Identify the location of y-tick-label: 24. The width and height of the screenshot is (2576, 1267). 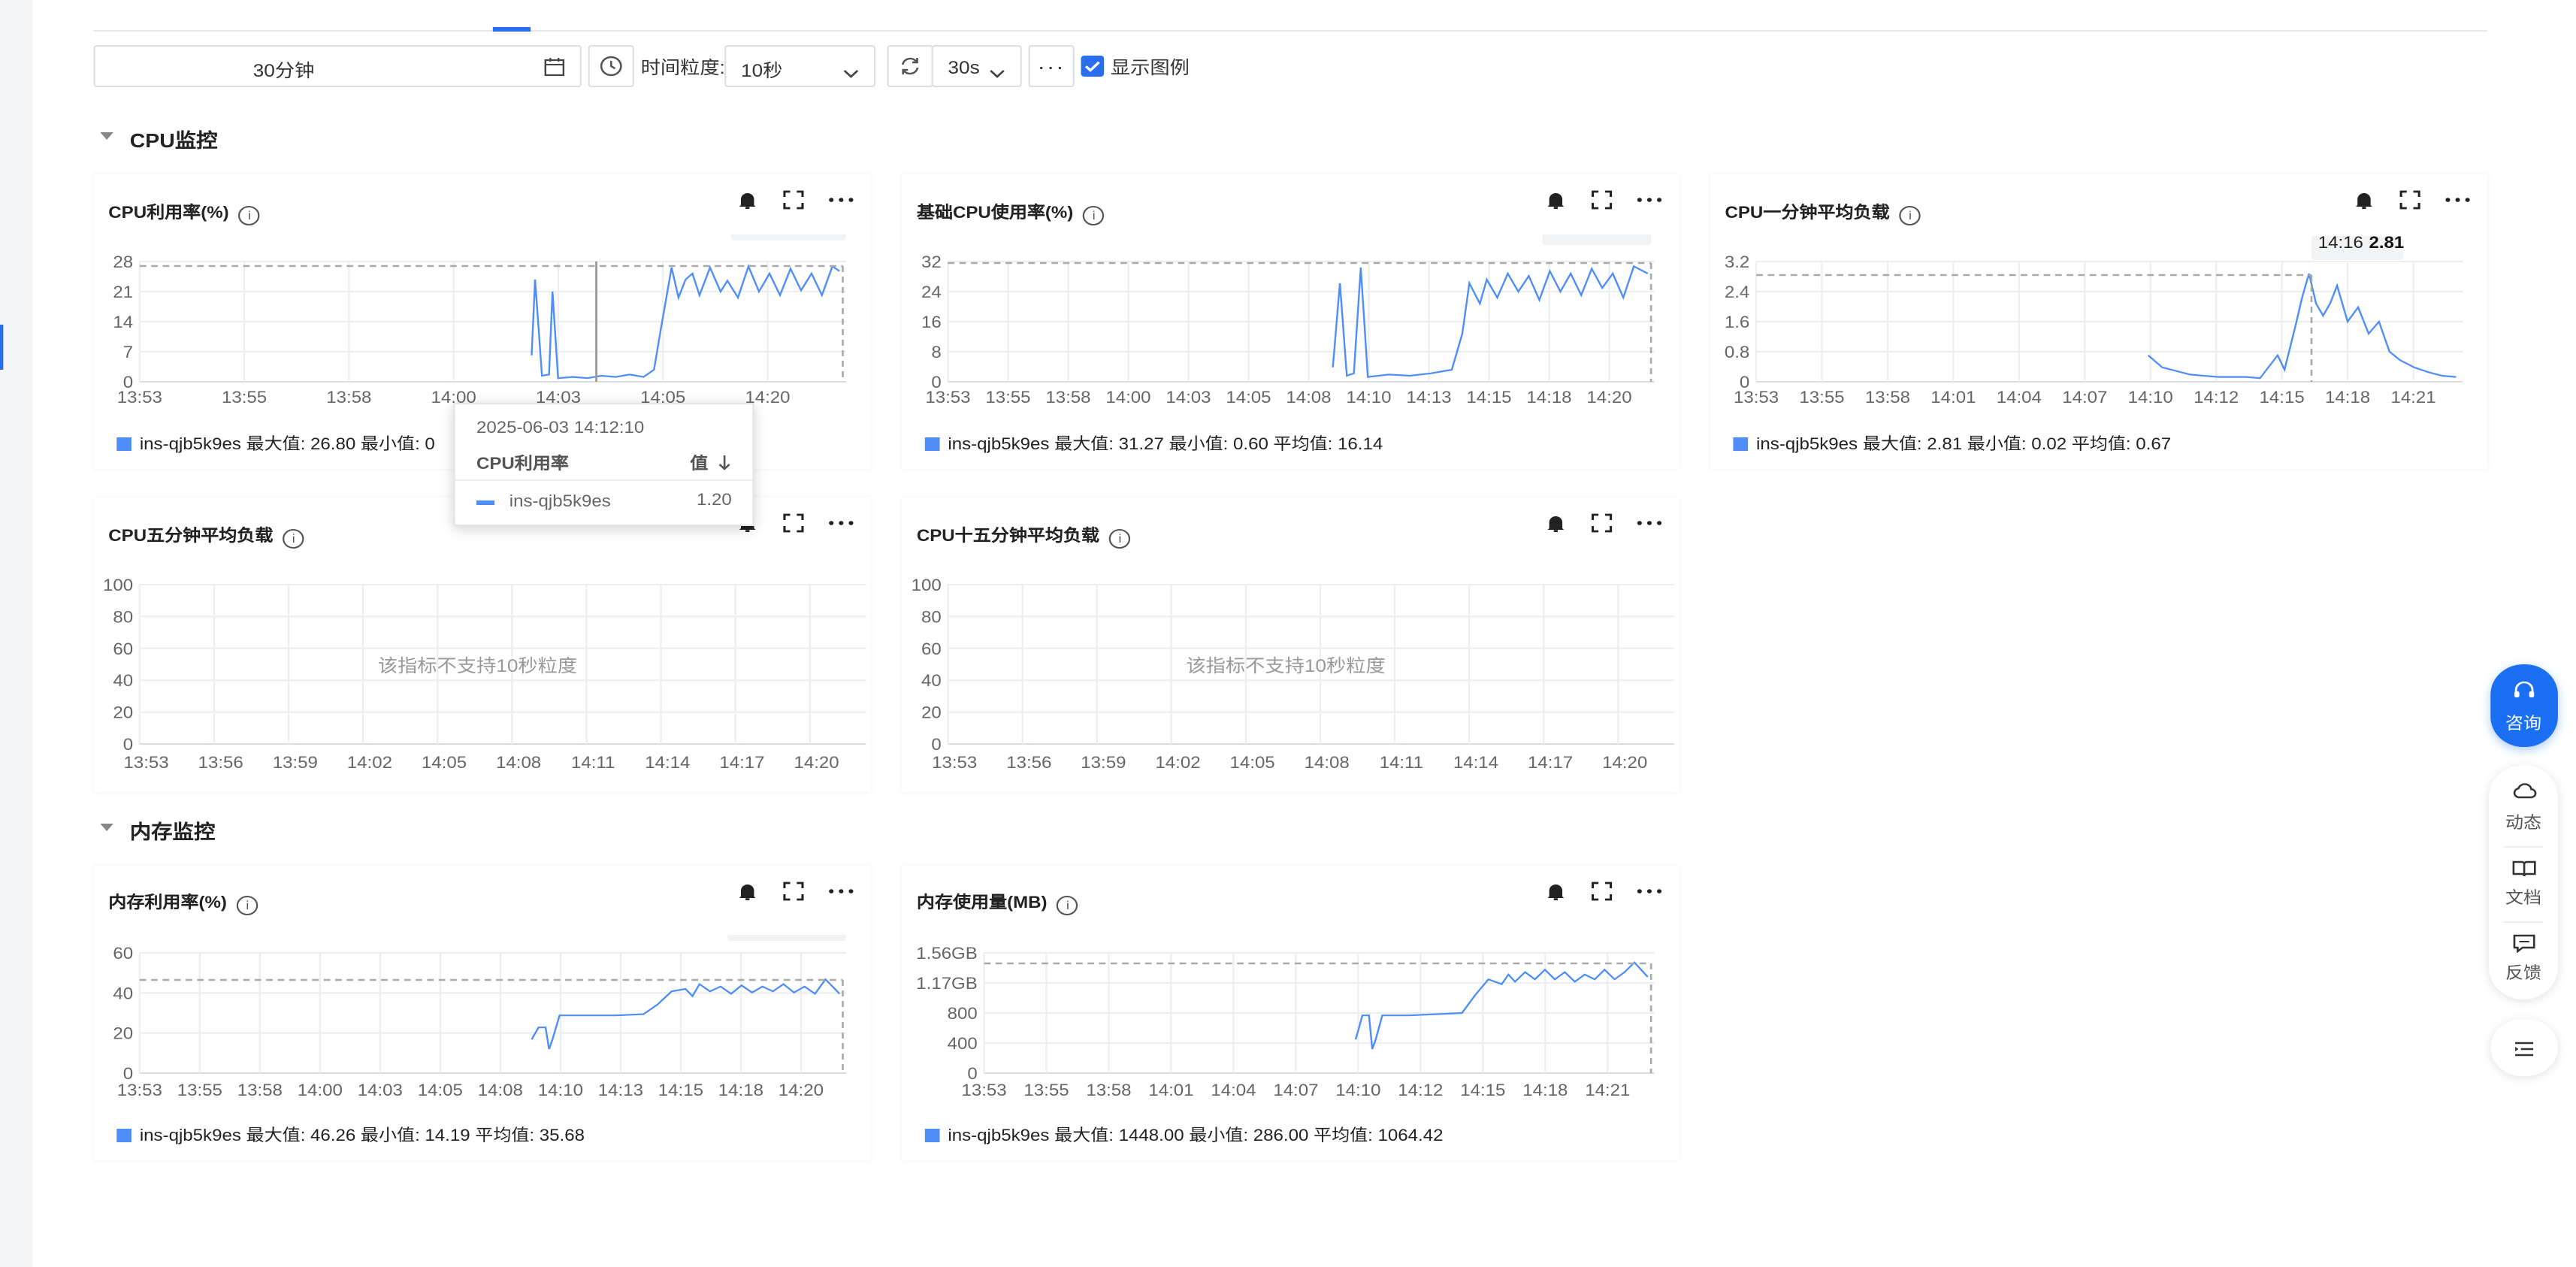
(932, 292).